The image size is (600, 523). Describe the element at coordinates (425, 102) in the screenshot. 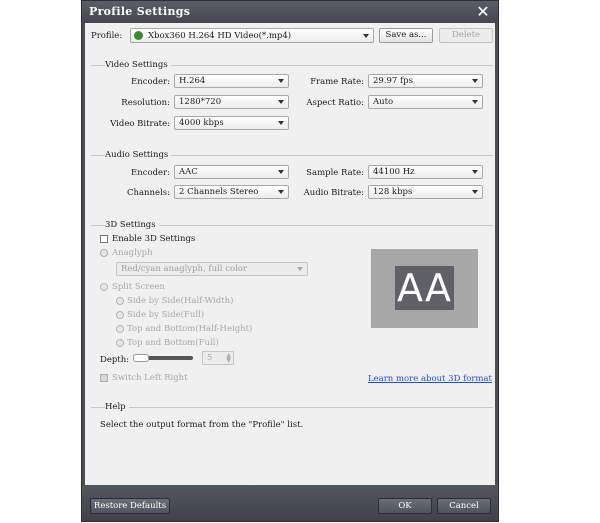

I see `aspect-ratio-select: Auto` at that location.